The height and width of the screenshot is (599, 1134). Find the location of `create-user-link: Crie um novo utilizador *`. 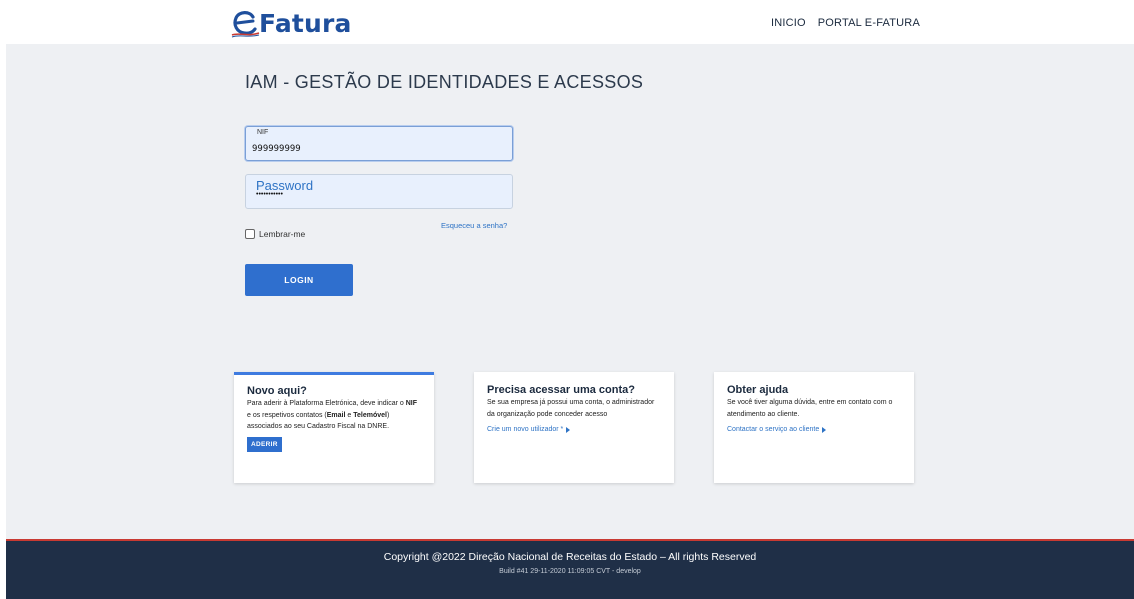

create-user-link: Crie um novo utilizador * is located at coordinates (574, 429).